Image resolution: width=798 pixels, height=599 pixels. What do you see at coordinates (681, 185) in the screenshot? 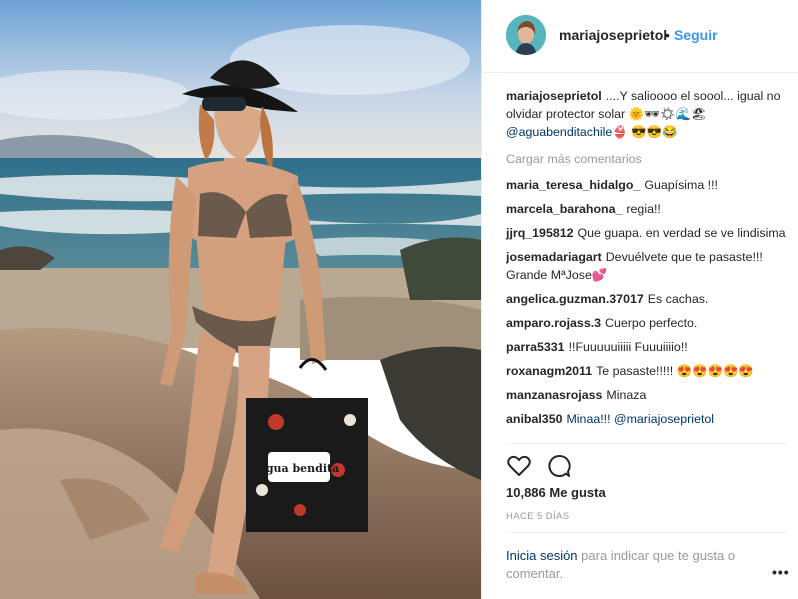
I see `comment-text: Guapísima !!!` at bounding box center [681, 185].